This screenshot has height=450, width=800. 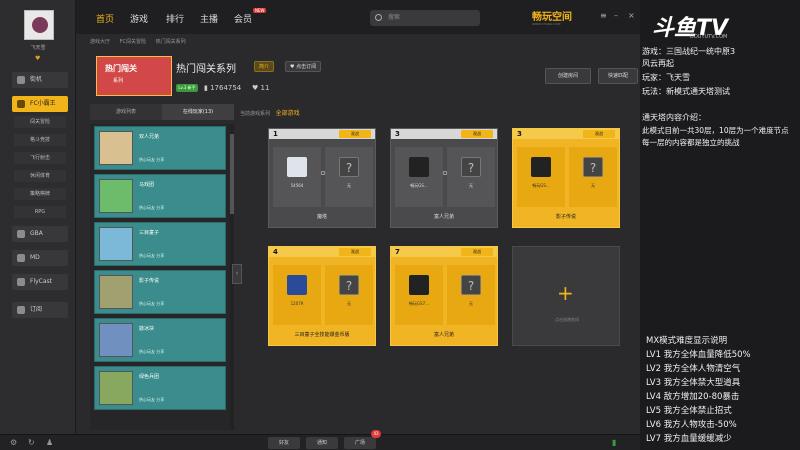 I want to click on menu-icon: ≡, so click(x=604, y=16).